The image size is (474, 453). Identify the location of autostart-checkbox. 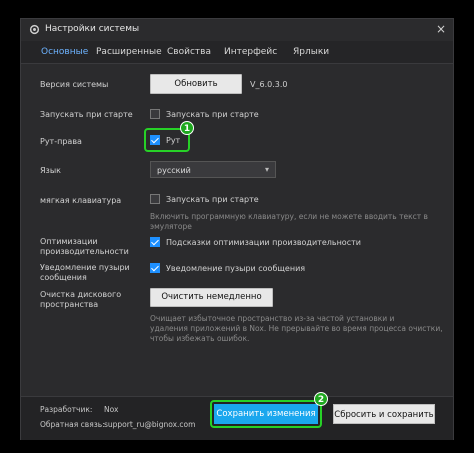
(155, 114).